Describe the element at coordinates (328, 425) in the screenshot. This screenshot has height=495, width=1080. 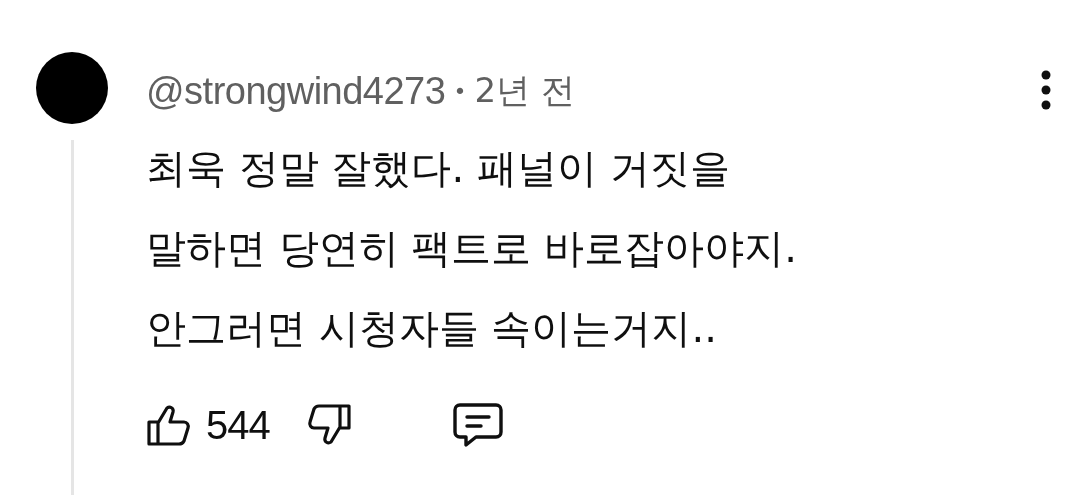
I see `thumbs-down-icon` at that location.